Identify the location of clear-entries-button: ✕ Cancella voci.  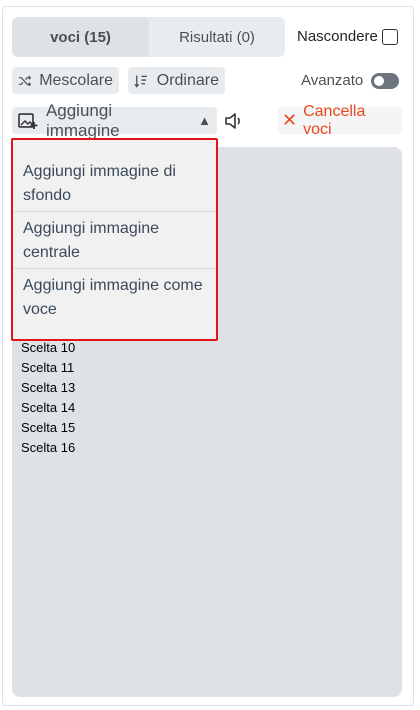
(340, 120).